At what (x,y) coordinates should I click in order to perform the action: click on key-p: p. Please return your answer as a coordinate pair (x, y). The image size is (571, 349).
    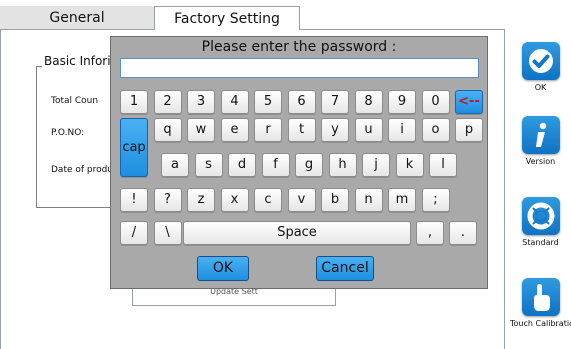
    Looking at the image, I should click on (469, 130).